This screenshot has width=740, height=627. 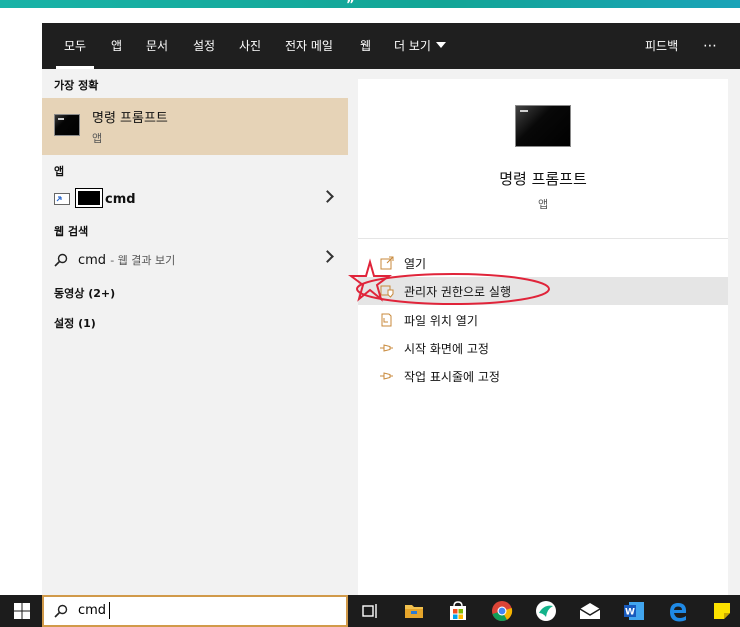 What do you see at coordinates (62, 199) in the screenshot?
I see `shortcut-icon` at bounding box center [62, 199].